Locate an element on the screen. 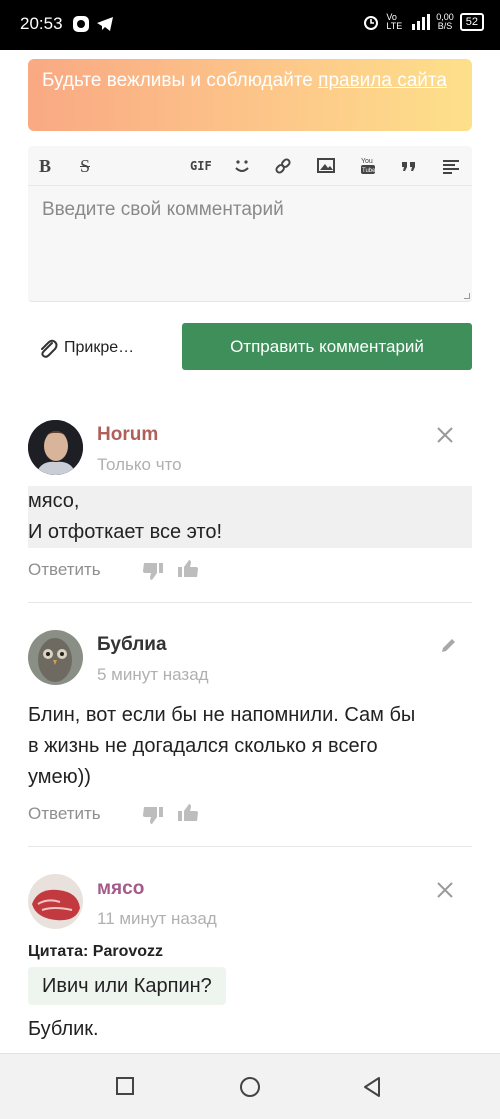  quote-block: Ивич или Карпин? is located at coordinates (127, 986).